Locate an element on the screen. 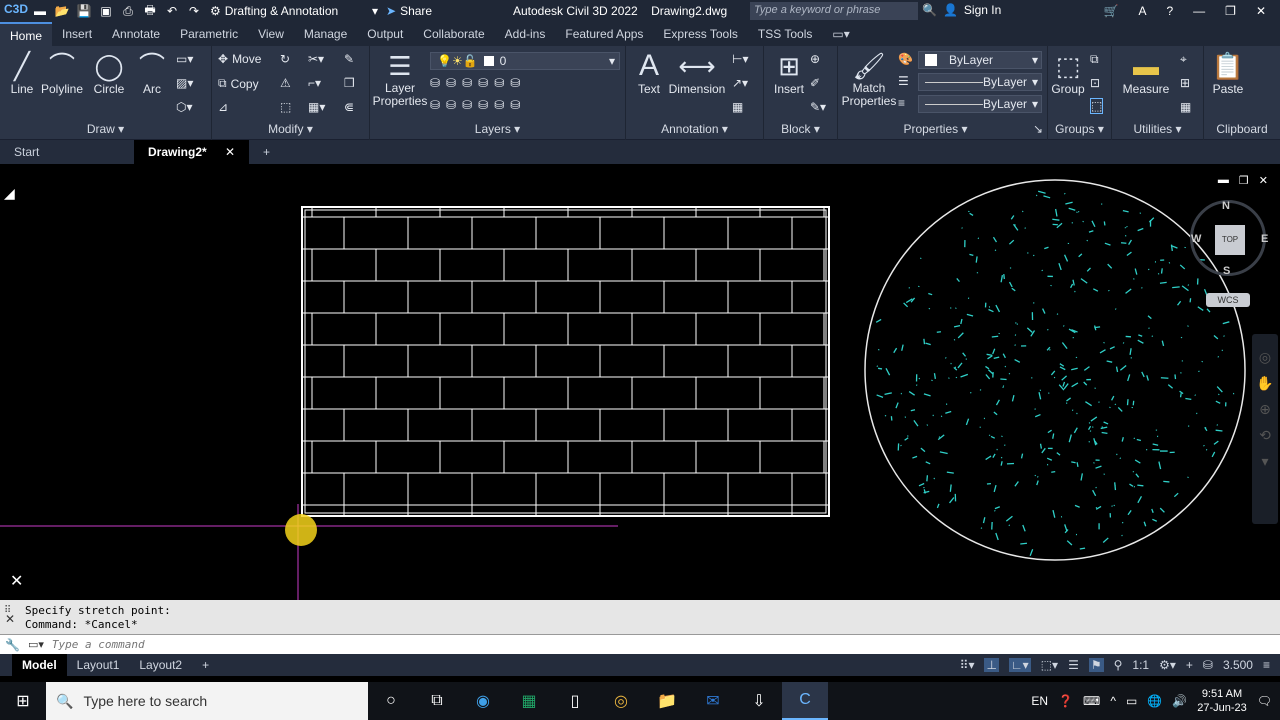  tab-add-ins: Add-ins is located at coordinates (525, 34).